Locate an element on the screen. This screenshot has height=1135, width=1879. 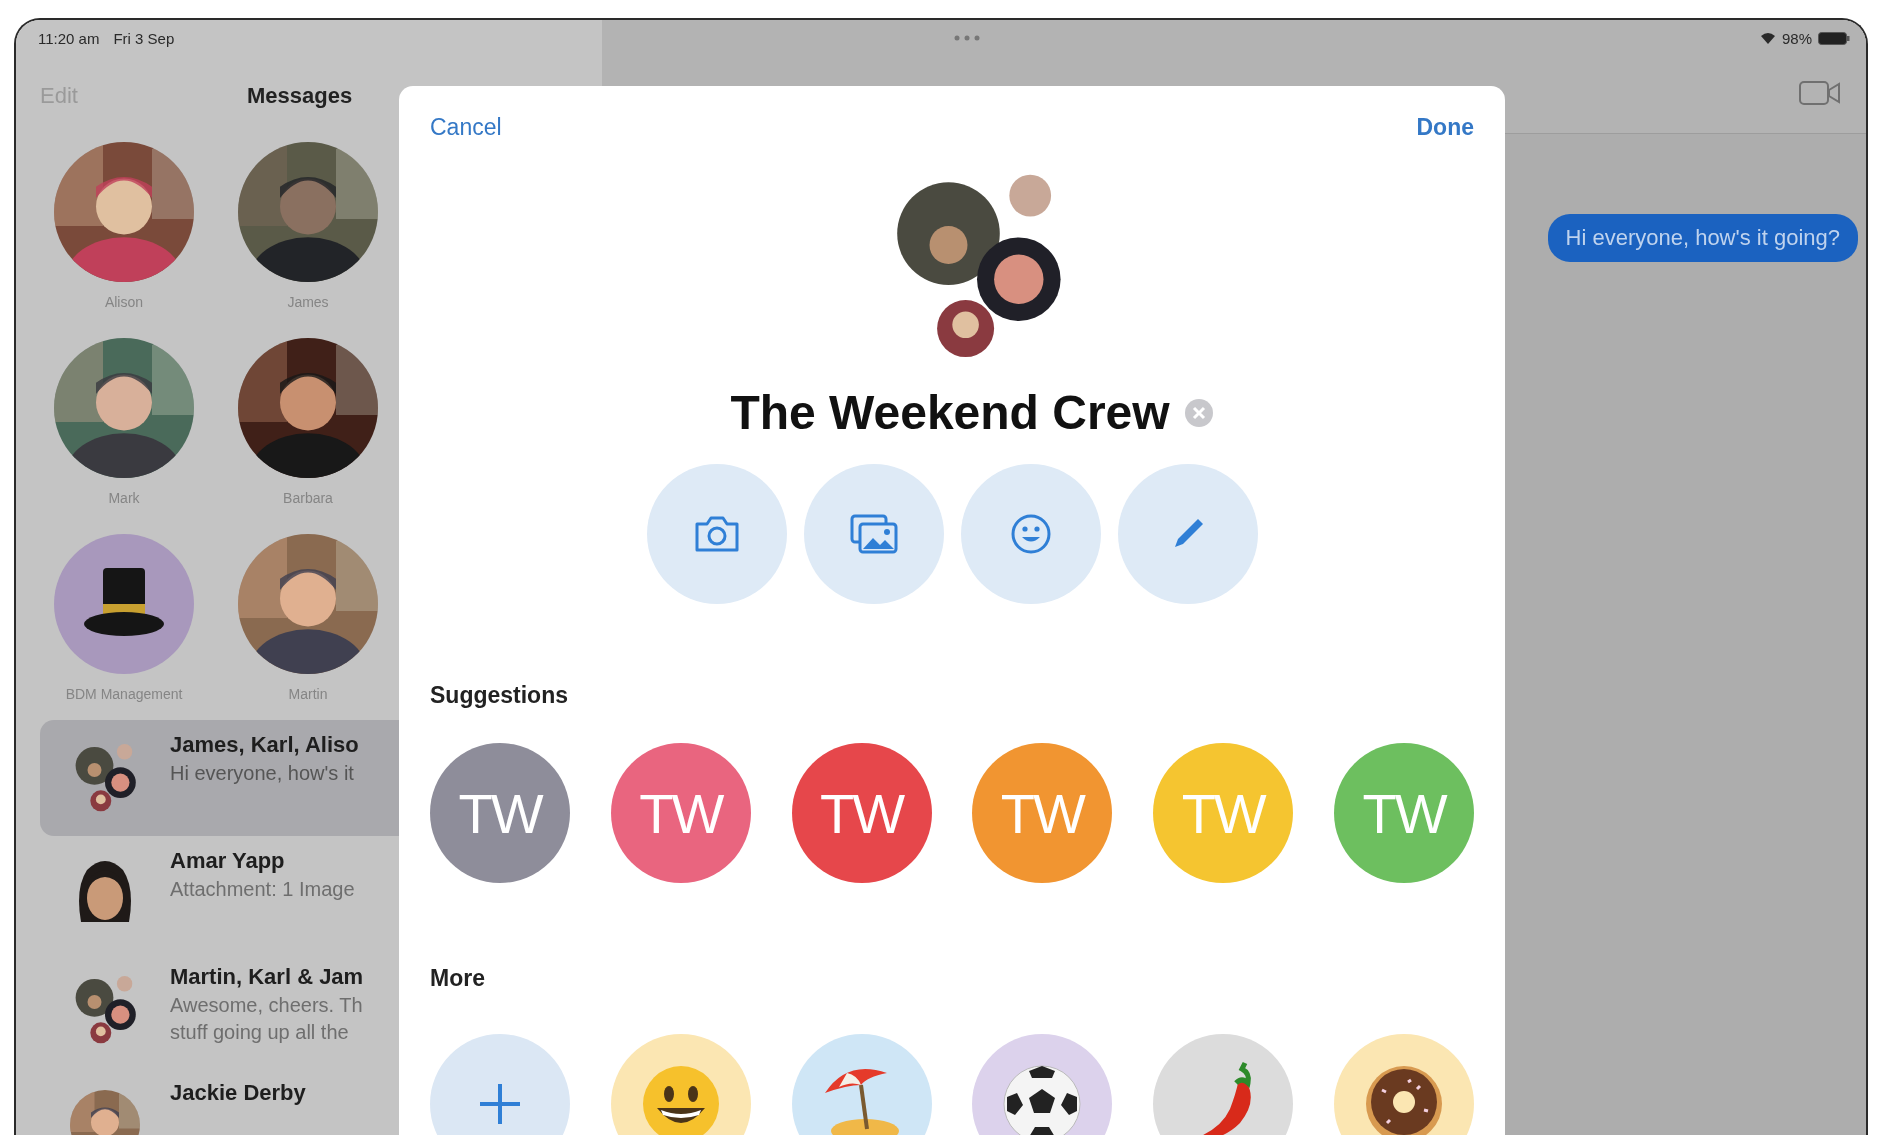
wifi-icon is located at coordinates (1767, 38).